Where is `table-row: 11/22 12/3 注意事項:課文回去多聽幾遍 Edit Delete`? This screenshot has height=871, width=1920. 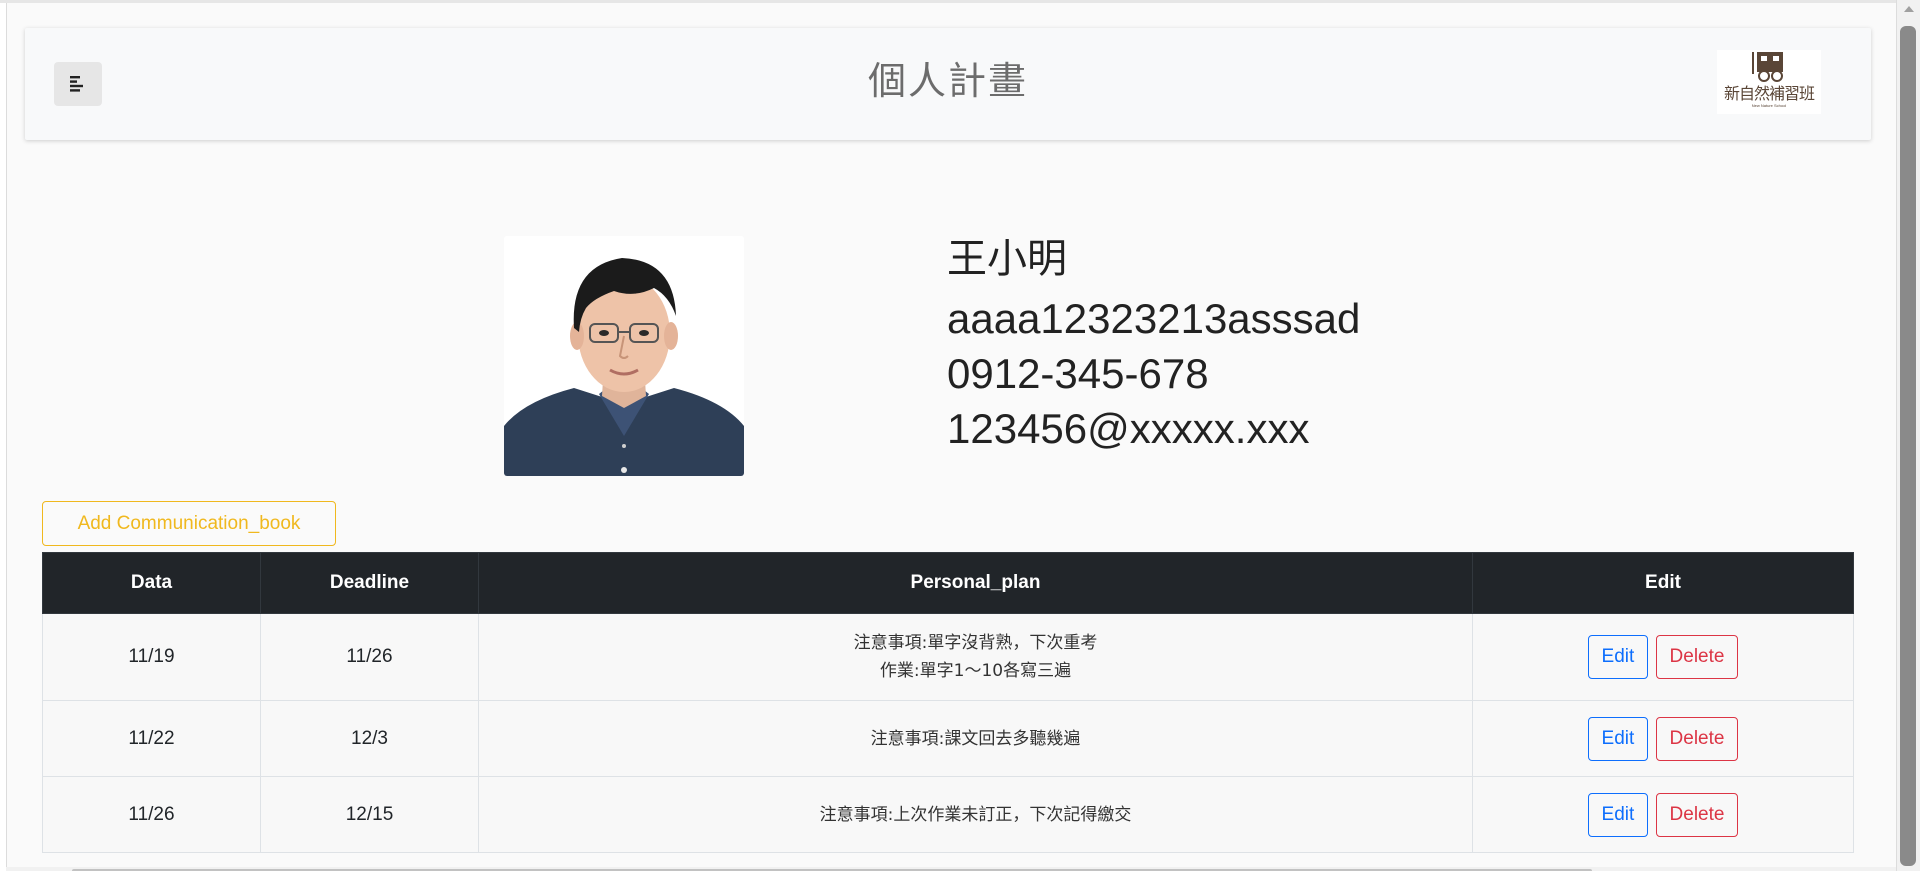
table-row: 11/22 12/3 注意事項:課文回去多聽幾遍 Edit Delete is located at coordinates (948, 738).